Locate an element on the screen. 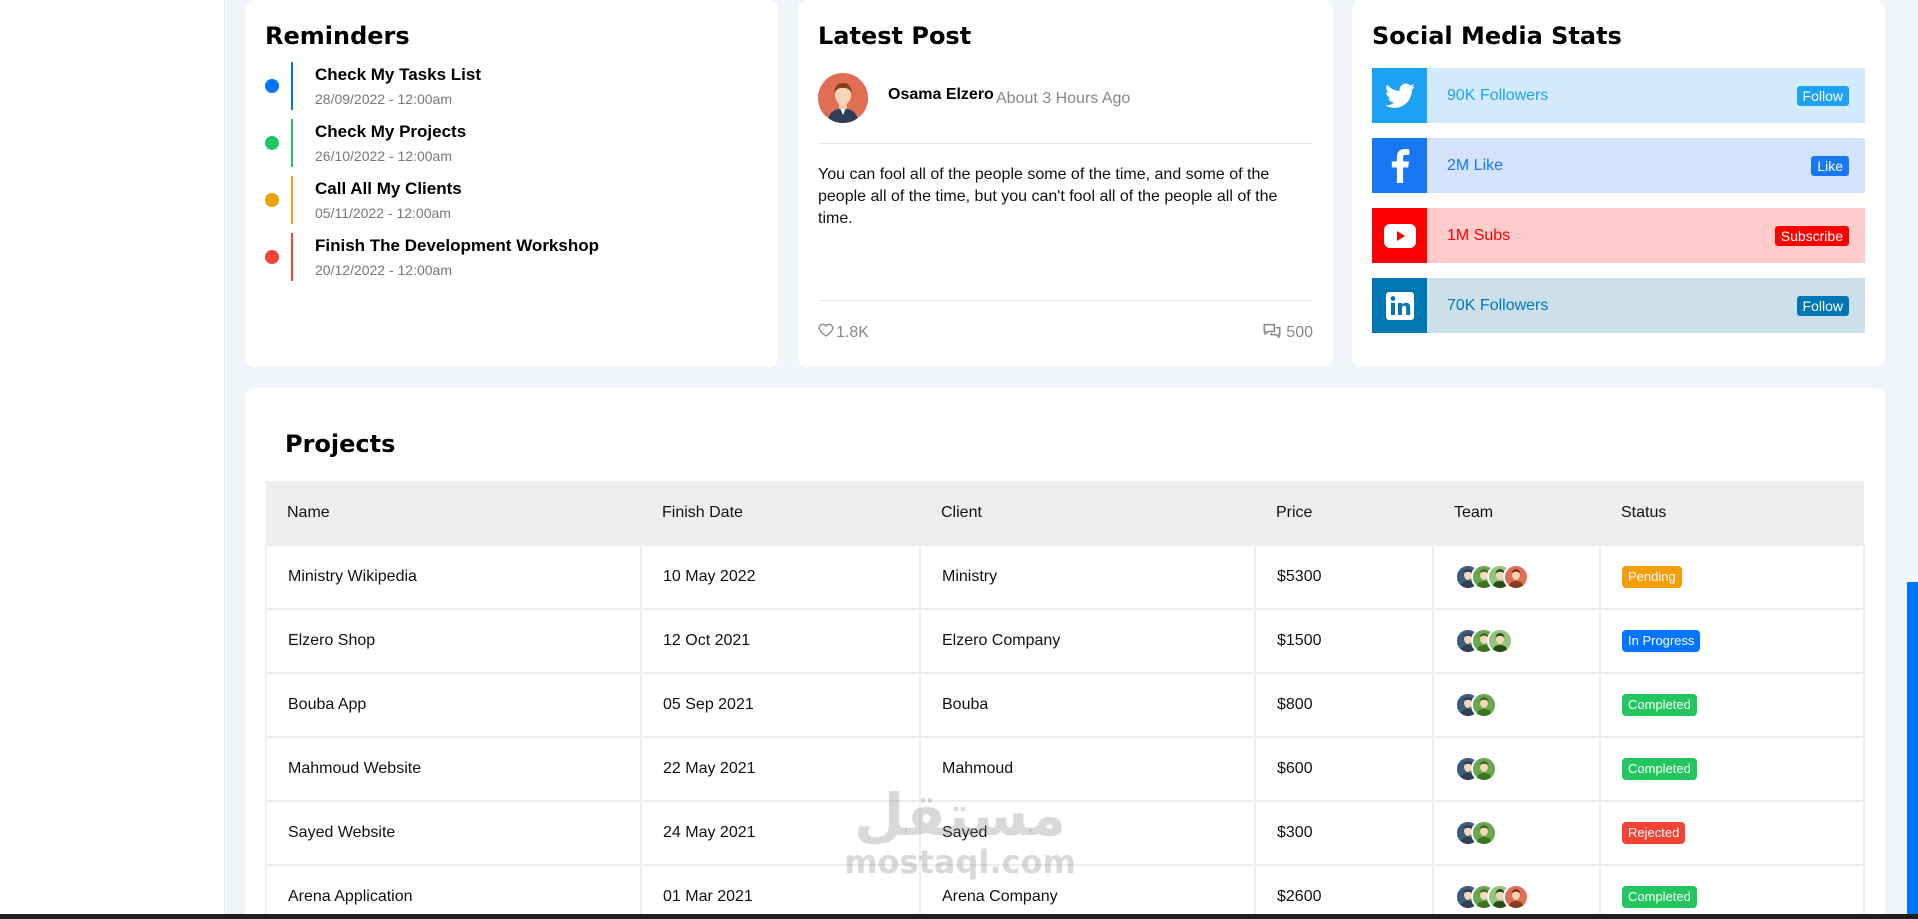  linkedin-action-button: Follow is located at coordinates (1822, 305).